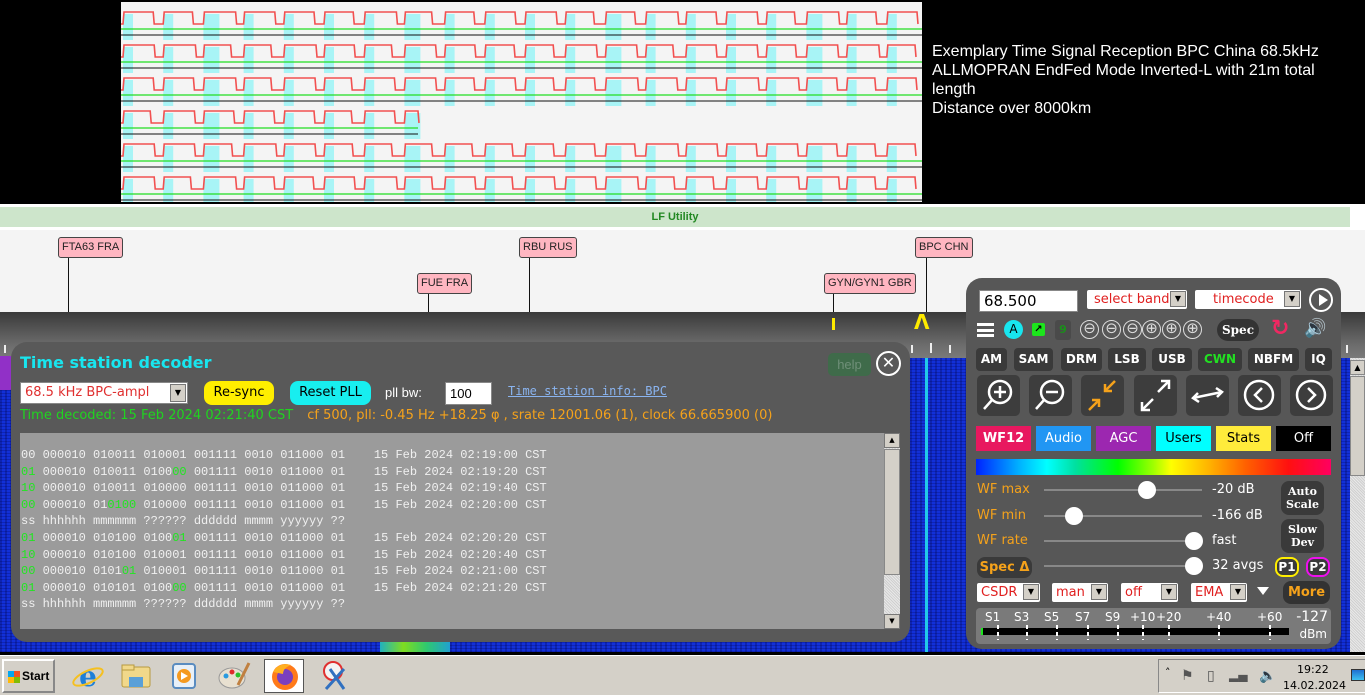  Describe the element at coordinates (1172, 359) in the screenshot. I see `mode-usb-button: USB` at that location.